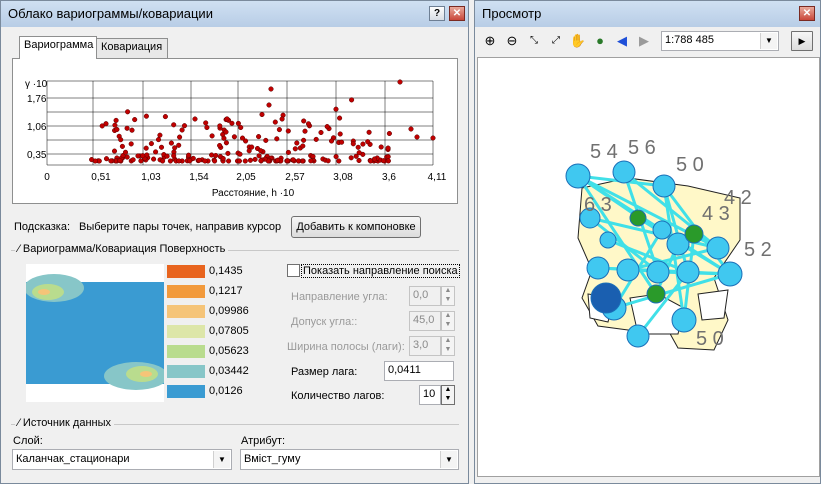  What do you see at coordinates (512, 41) in the screenshot?
I see `zoom-out-icon: ⊖` at bounding box center [512, 41].